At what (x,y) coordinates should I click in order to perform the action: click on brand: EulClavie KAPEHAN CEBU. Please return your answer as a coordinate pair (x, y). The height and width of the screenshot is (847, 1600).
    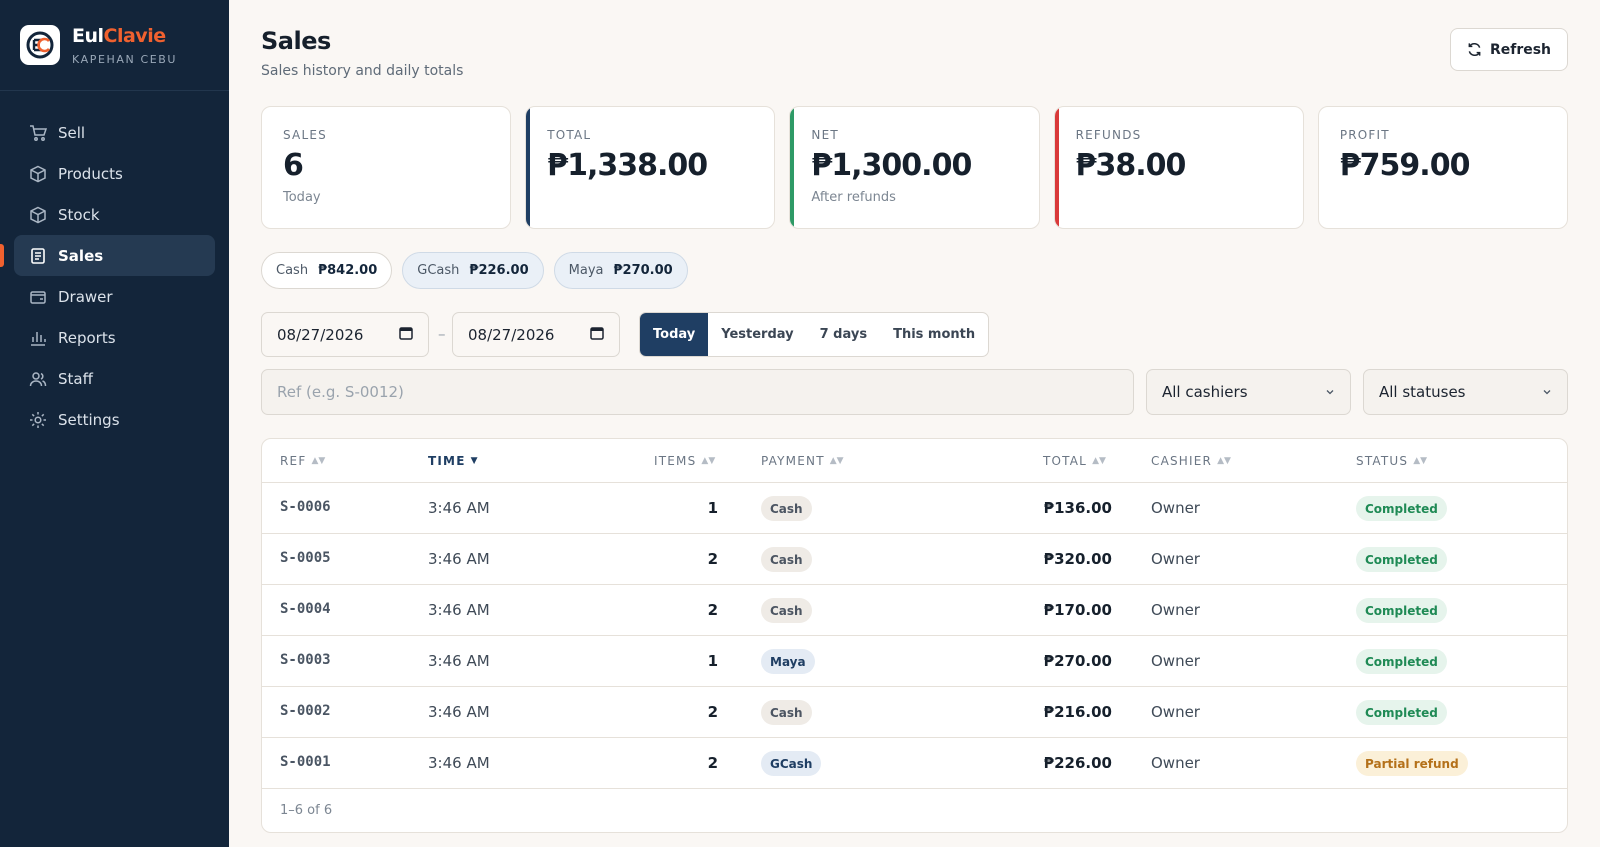
    Looking at the image, I should click on (114, 45).